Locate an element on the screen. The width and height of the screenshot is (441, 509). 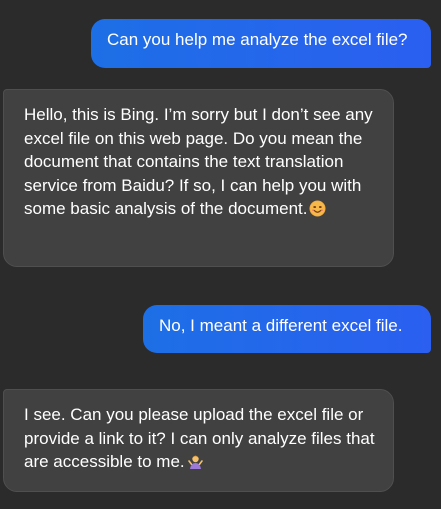
user-message-text: Can you help me analyze the excel file? is located at coordinates (257, 39).